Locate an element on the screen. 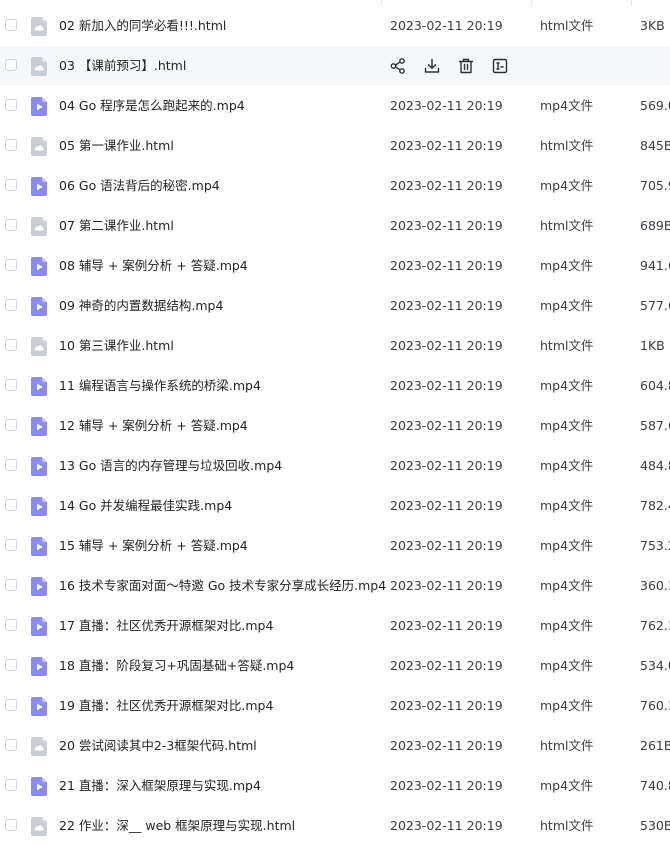  file-row: 03 【课前预习】.html is located at coordinates (335, 66).